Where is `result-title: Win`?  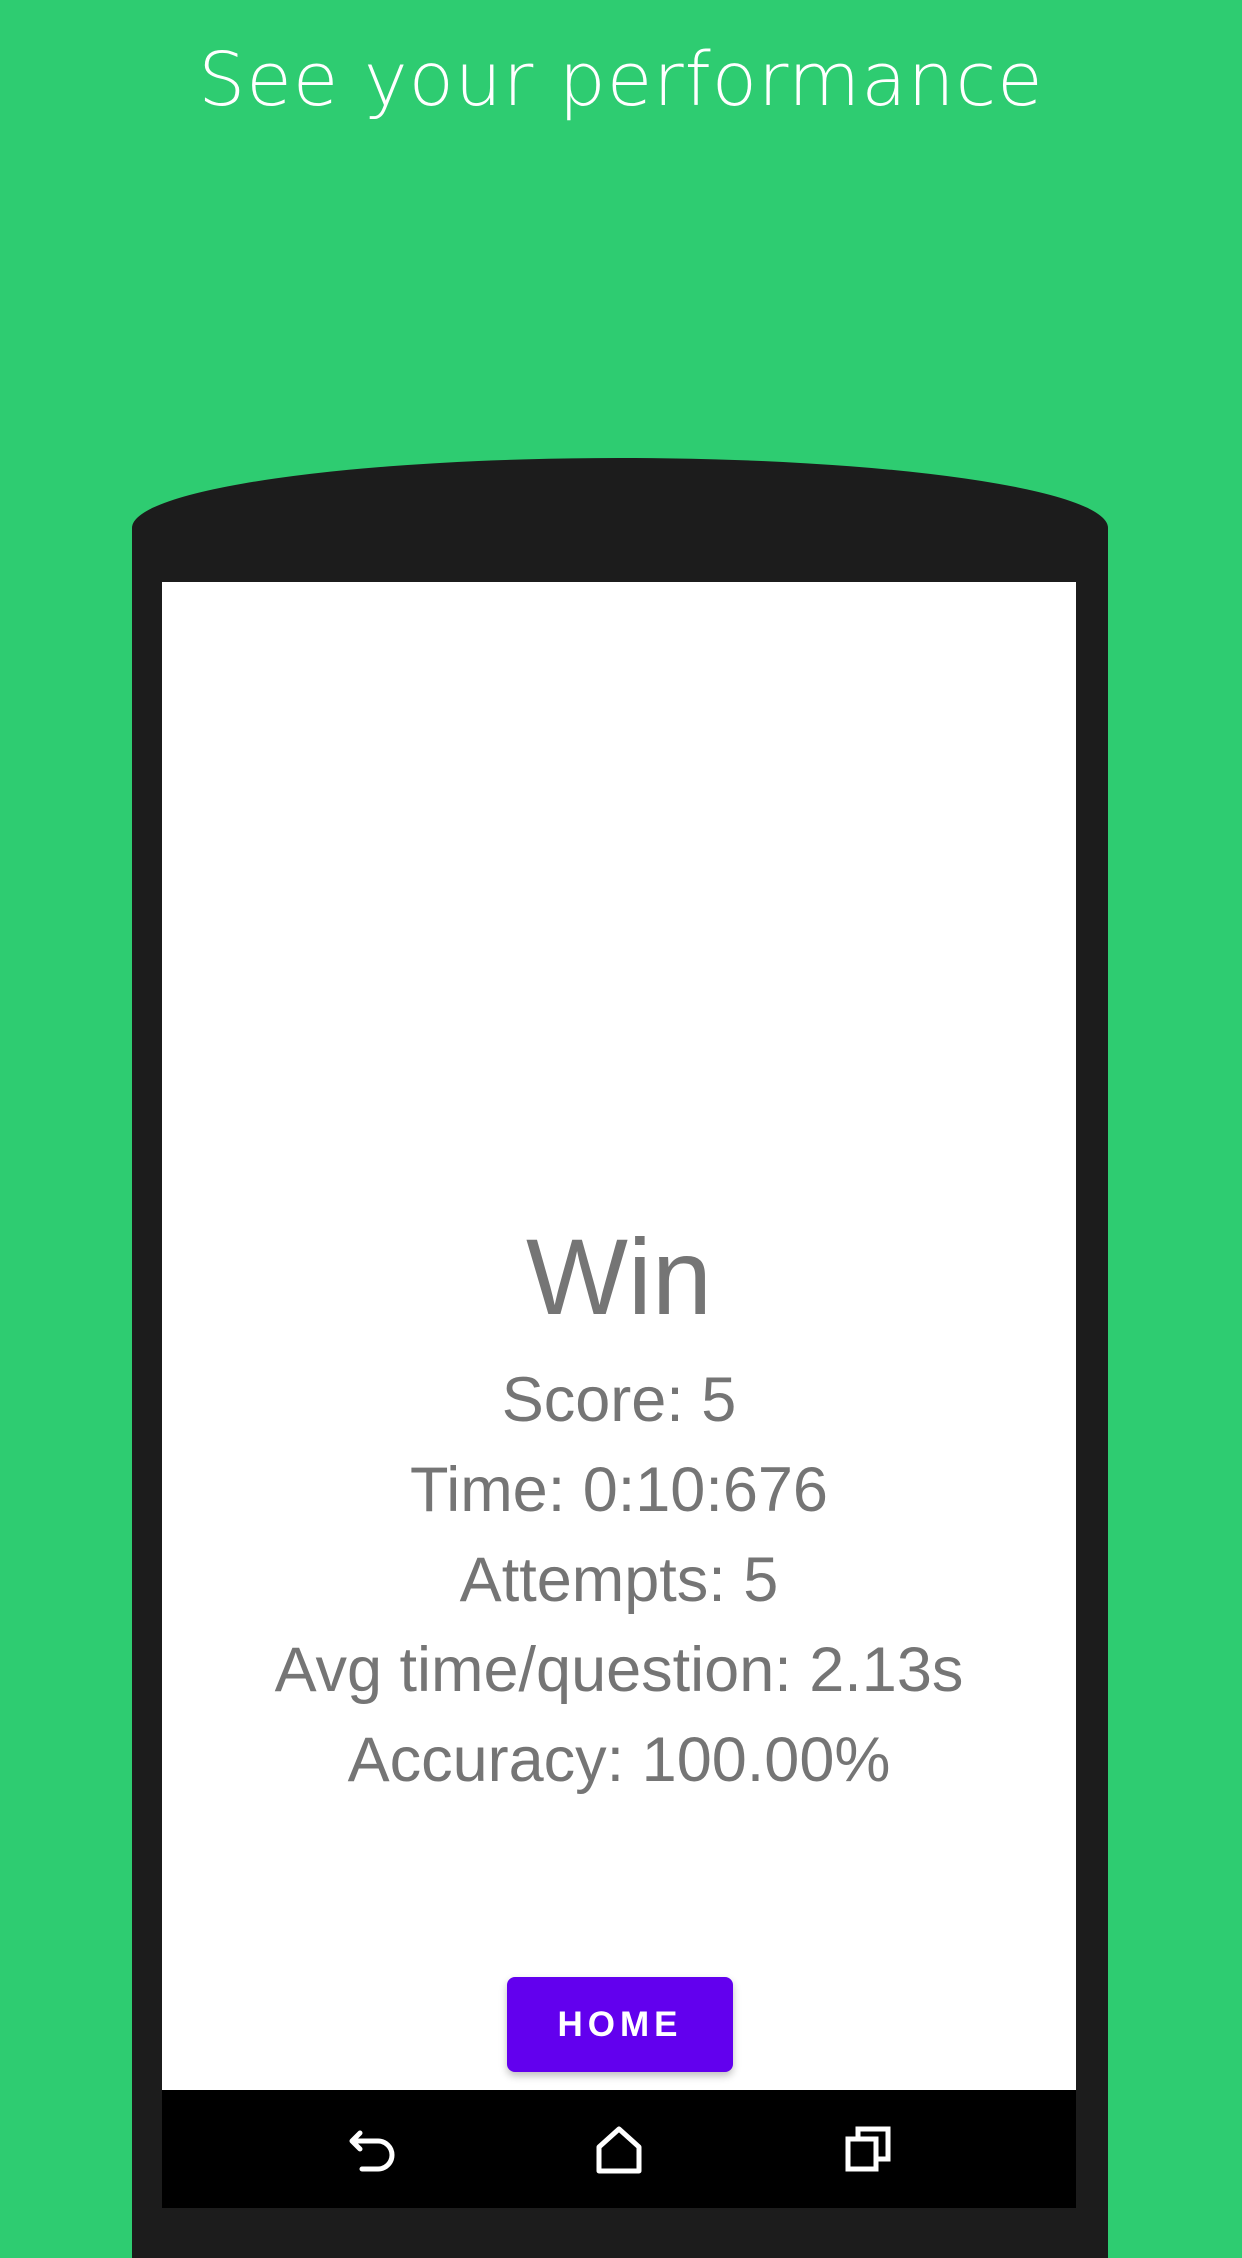 result-title: Win is located at coordinates (619, 1276).